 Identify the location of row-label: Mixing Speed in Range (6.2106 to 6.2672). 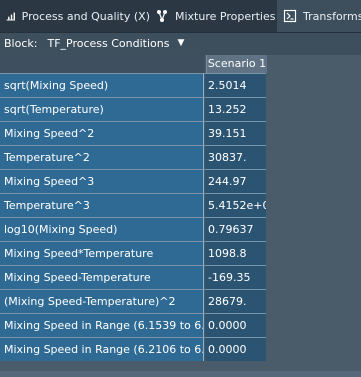
(102, 349).